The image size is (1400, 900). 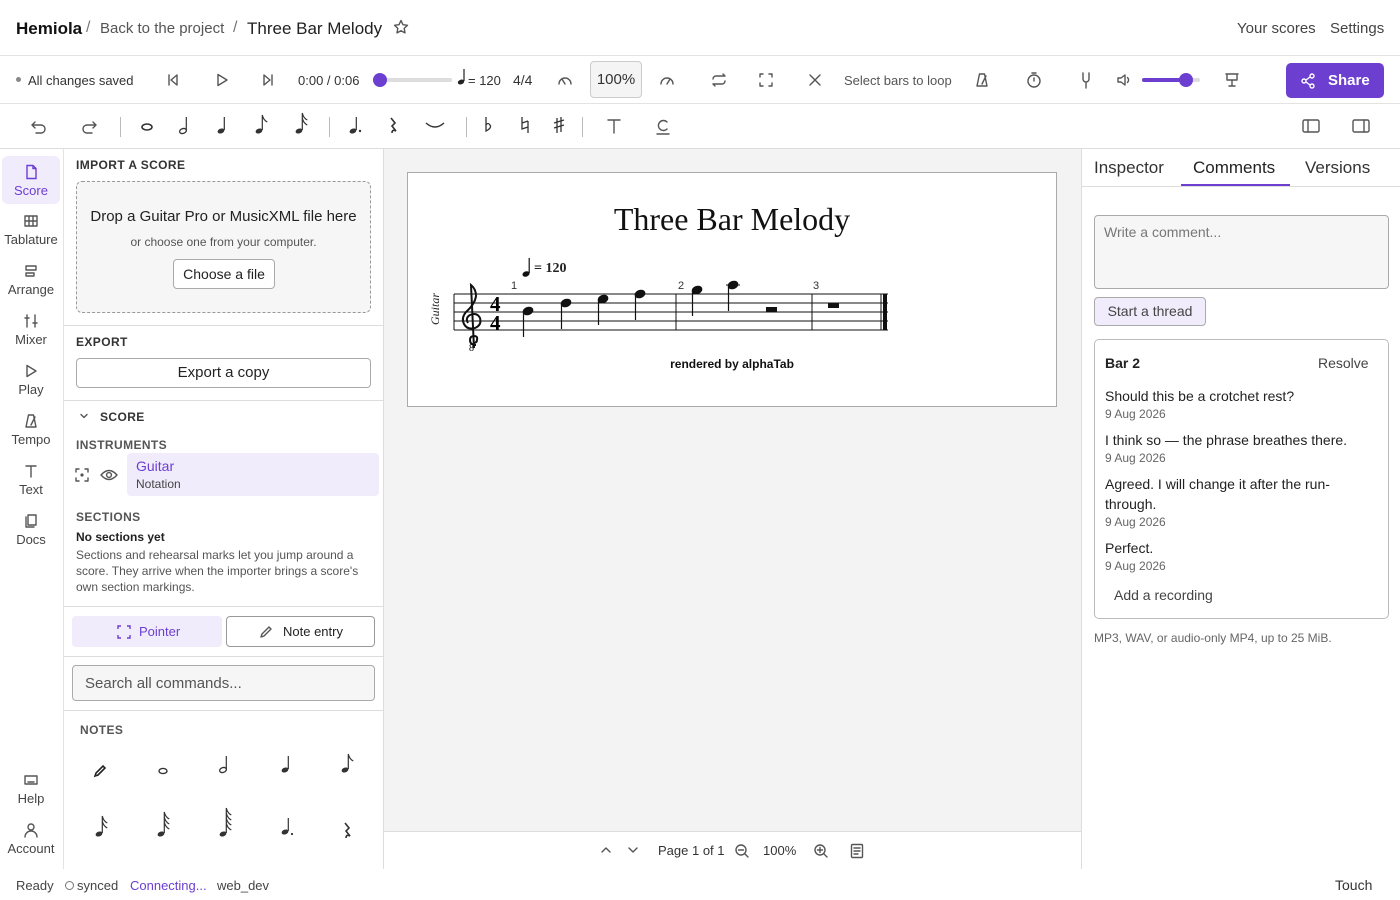 What do you see at coordinates (222, 80) in the screenshot?
I see `play-icon` at bounding box center [222, 80].